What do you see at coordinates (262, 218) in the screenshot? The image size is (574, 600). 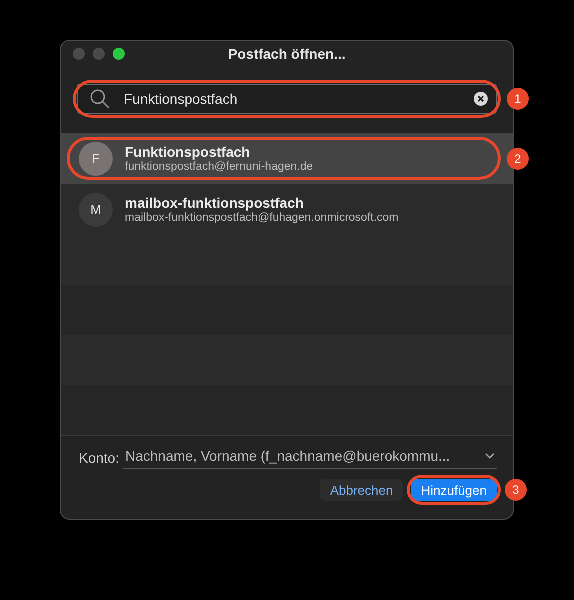 I see `mailbox-email: mailbox-funktionspostfach@fuhagen.onmicrosoft.com` at bounding box center [262, 218].